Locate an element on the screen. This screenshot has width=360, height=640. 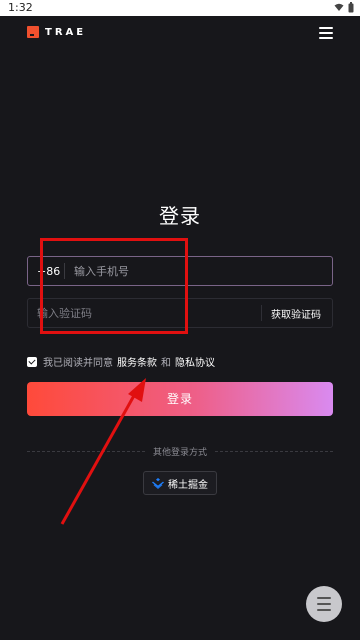
wifi-icon is located at coordinates (339, 7).